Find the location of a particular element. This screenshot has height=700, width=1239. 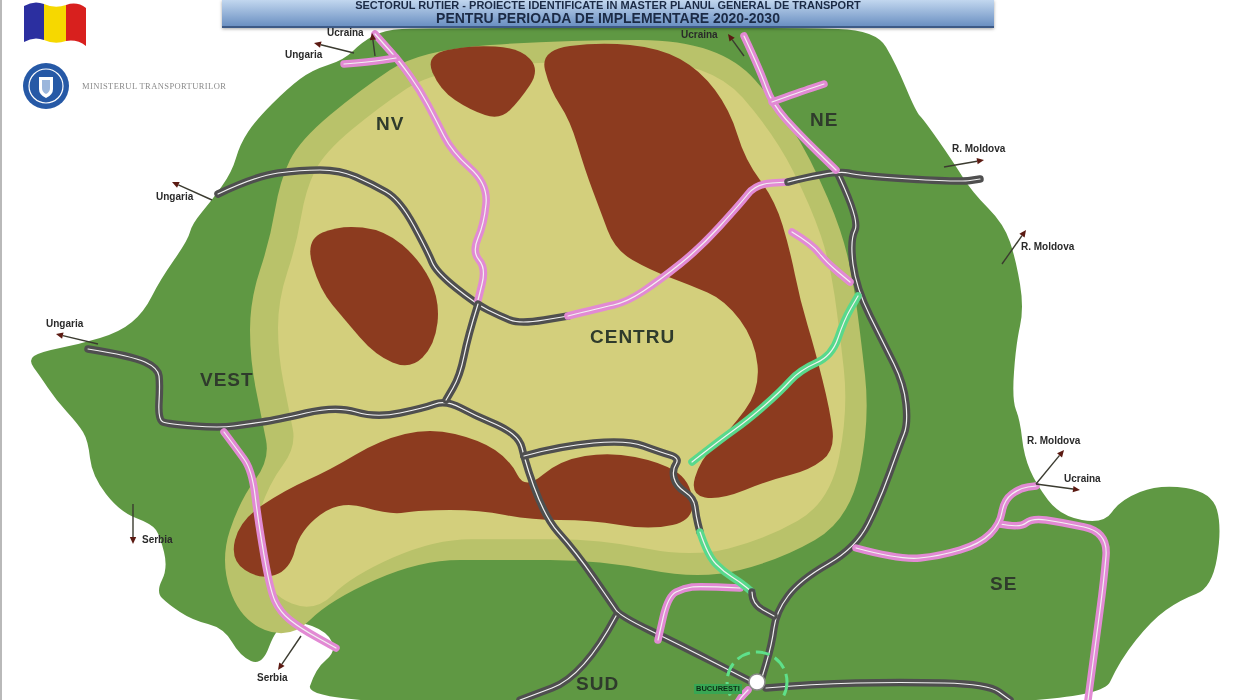

region-label: CENTRU is located at coordinates (633, 336).